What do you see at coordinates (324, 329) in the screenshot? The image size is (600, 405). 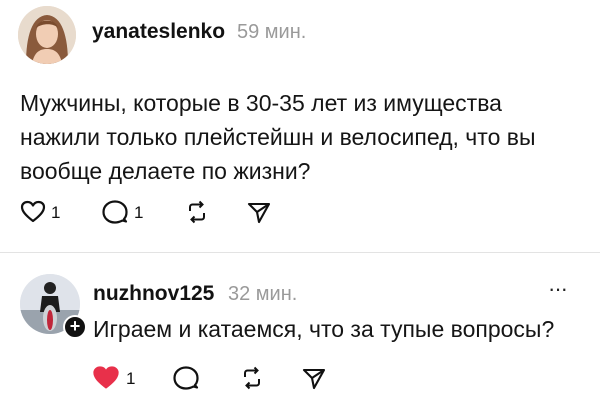 I see `reply-text: Играем и катаемся, что за тупые вопросы?` at bounding box center [324, 329].